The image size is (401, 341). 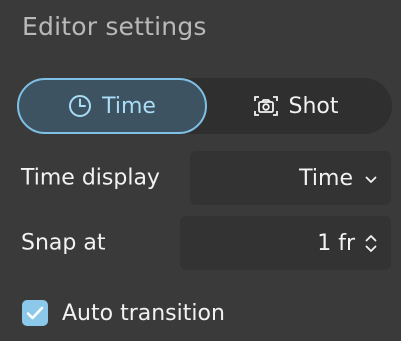 What do you see at coordinates (80, 106) in the screenshot?
I see `clock-icon` at bounding box center [80, 106].